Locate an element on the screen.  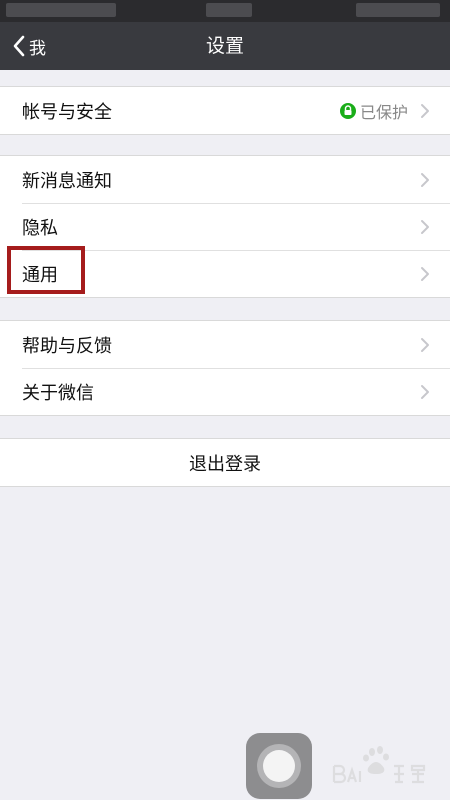
status-bar-blur-center is located at coordinates (229, 10).